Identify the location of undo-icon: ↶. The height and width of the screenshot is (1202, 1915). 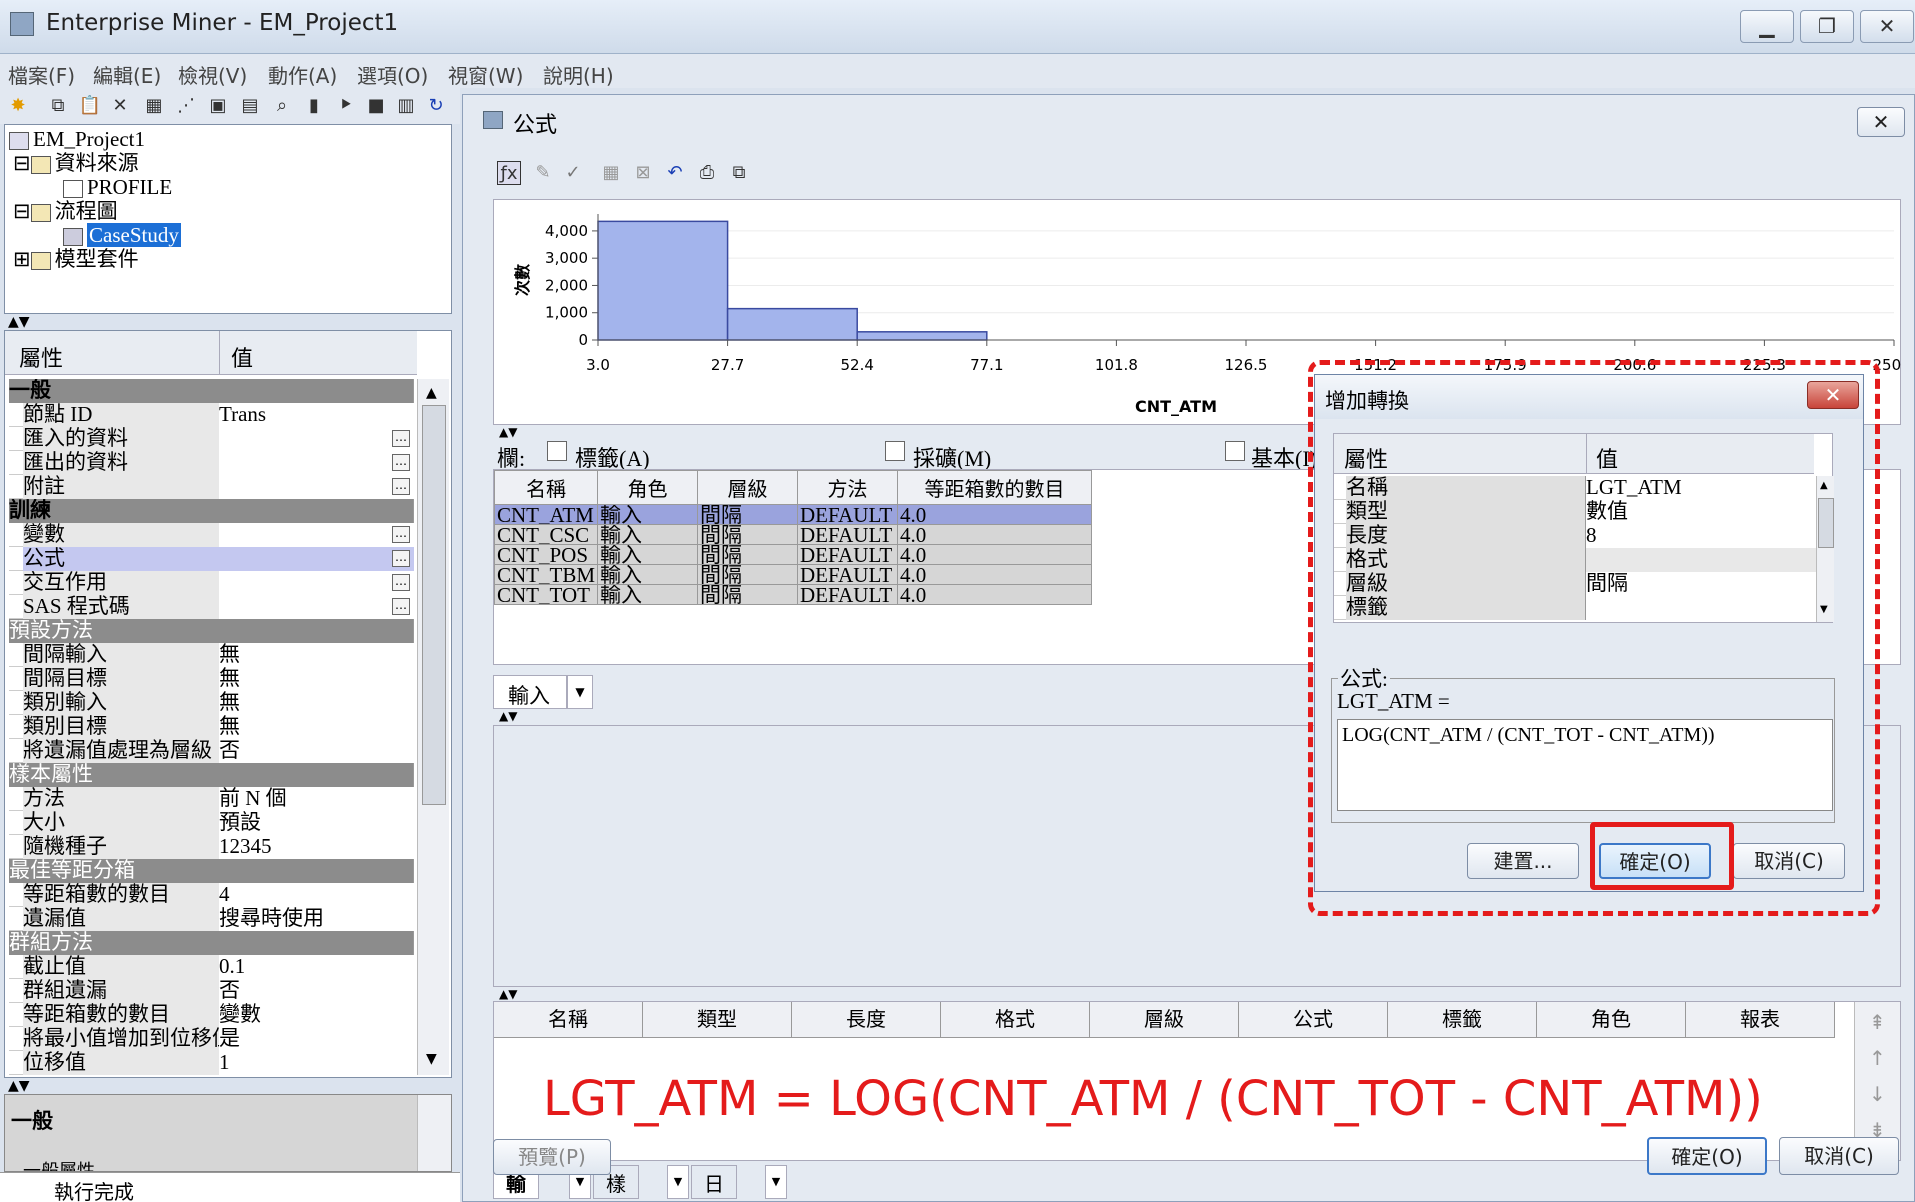
(675, 173).